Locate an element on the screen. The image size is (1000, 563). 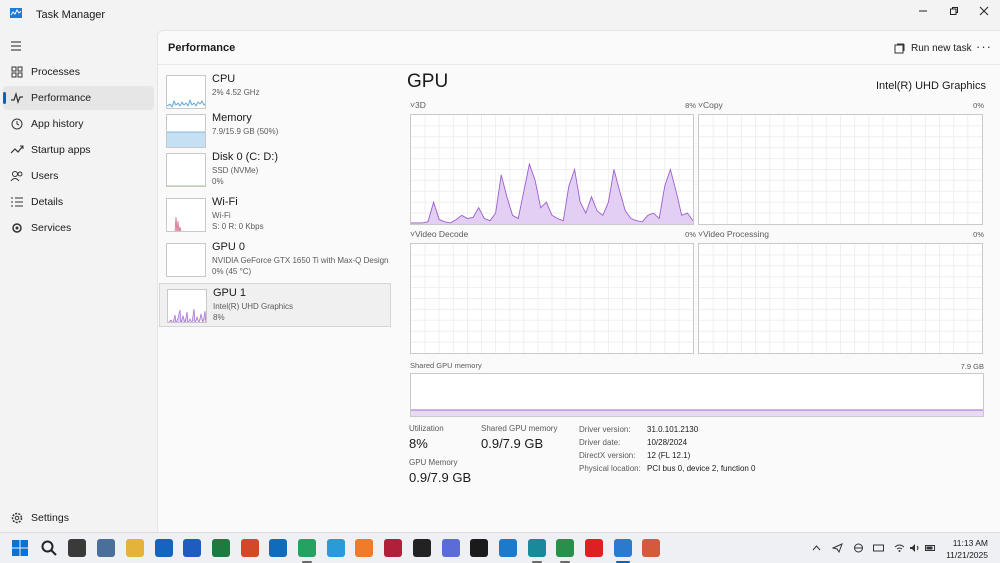
sidebar-item-label: Performance is located at coordinates (61, 98).